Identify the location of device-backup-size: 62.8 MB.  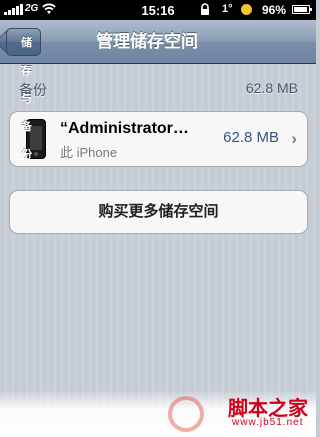
(251, 137).